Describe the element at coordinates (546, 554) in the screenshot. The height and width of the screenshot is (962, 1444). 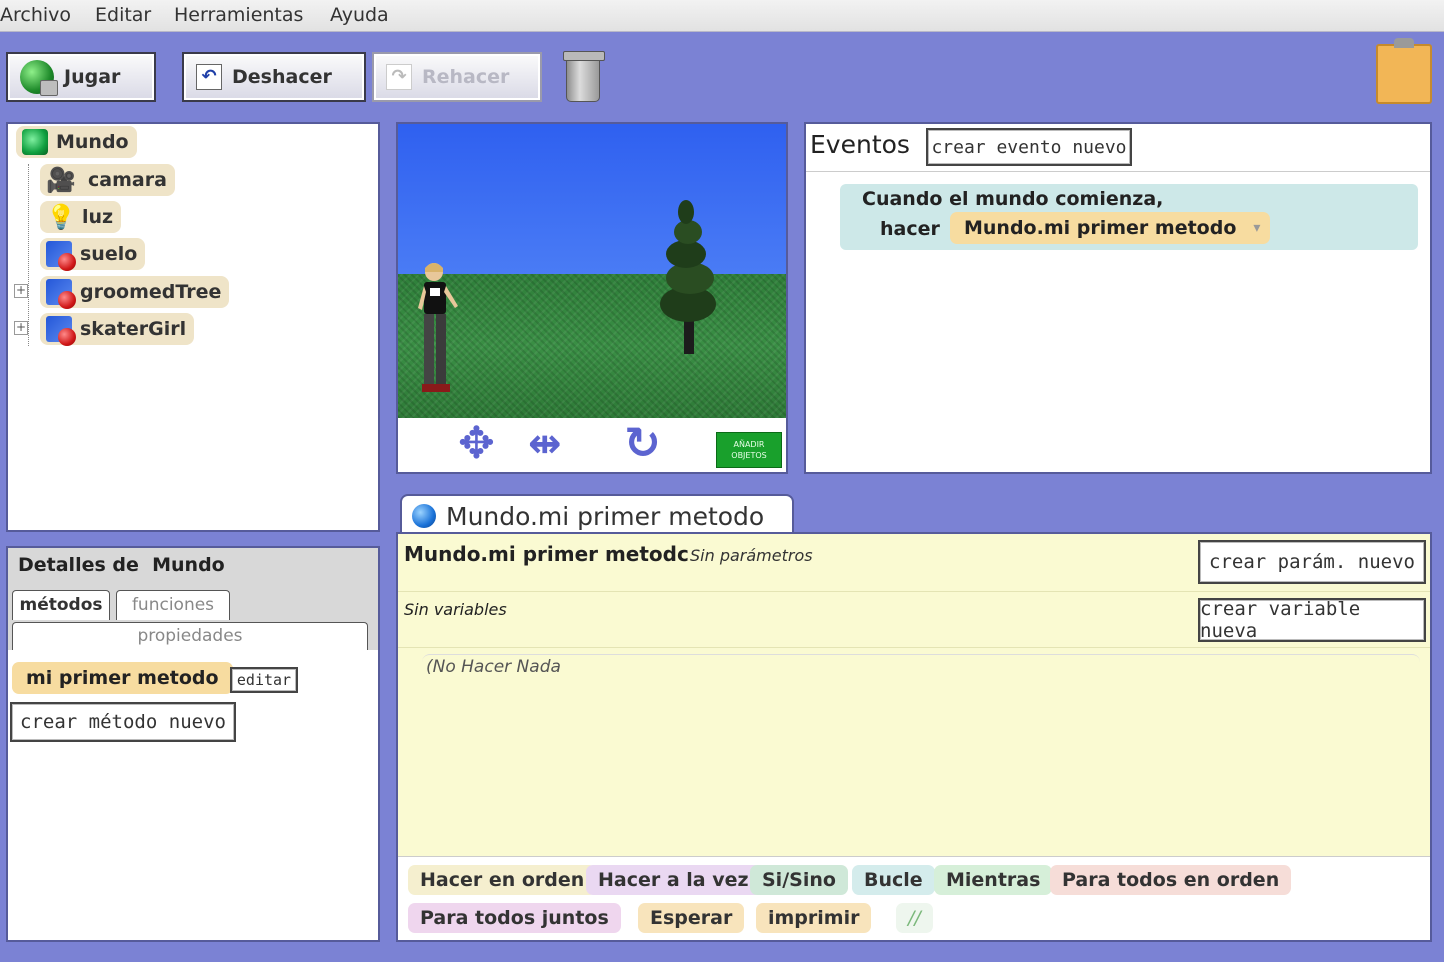
I see `method-name: Mundo.mi primer metodc` at that location.